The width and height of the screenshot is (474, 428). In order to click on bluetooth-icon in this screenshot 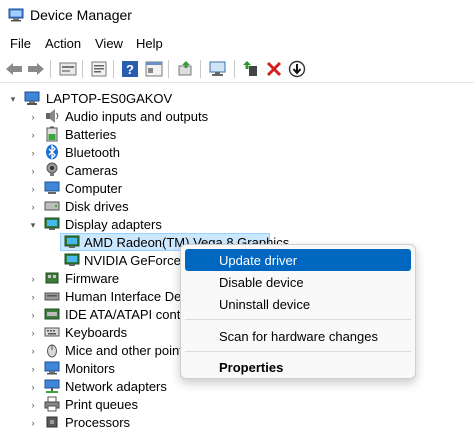, I will do `click(52, 152)`.